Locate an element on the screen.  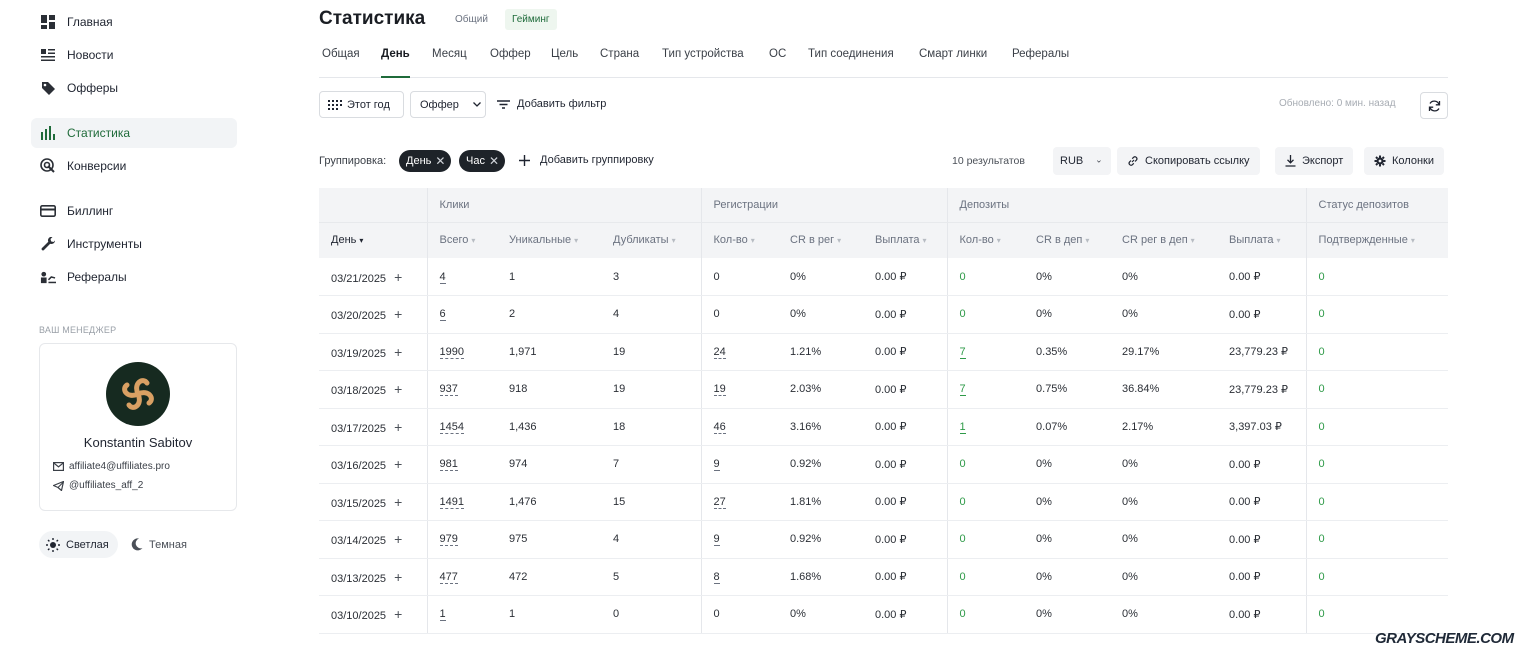
avatar is located at coordinates (138, 394).